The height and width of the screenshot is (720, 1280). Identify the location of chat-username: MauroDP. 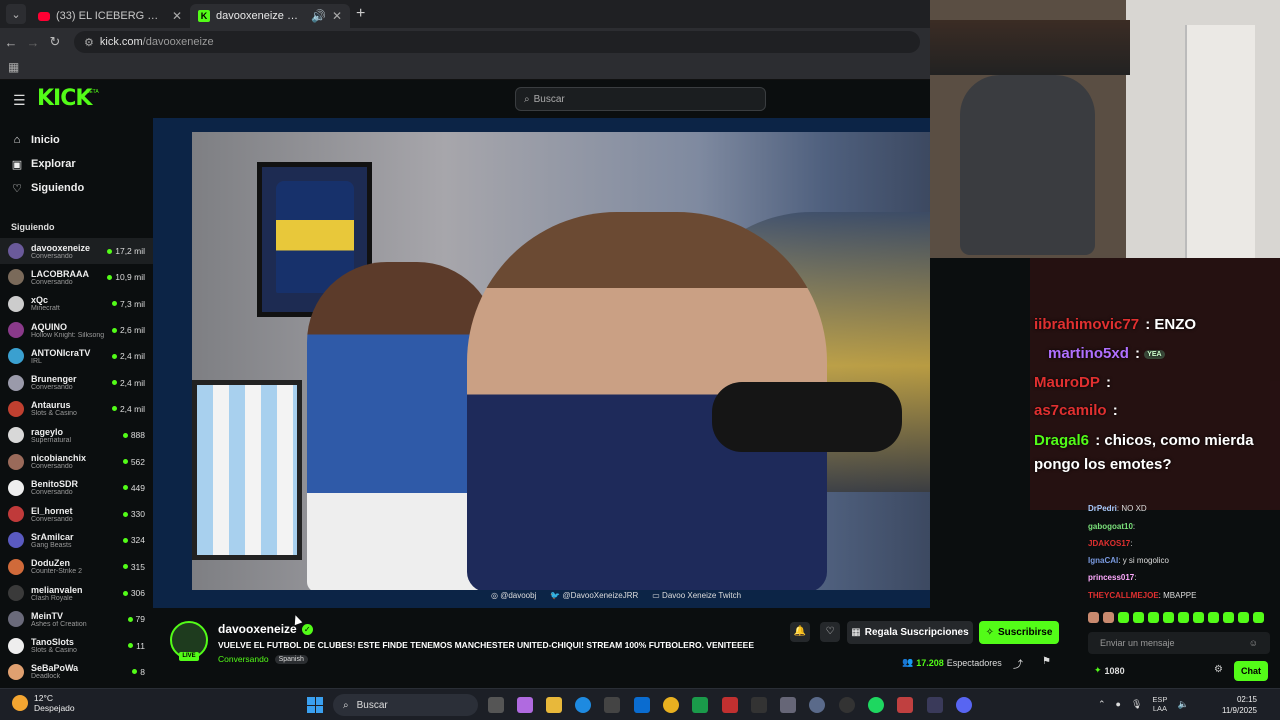
(1067, 382).